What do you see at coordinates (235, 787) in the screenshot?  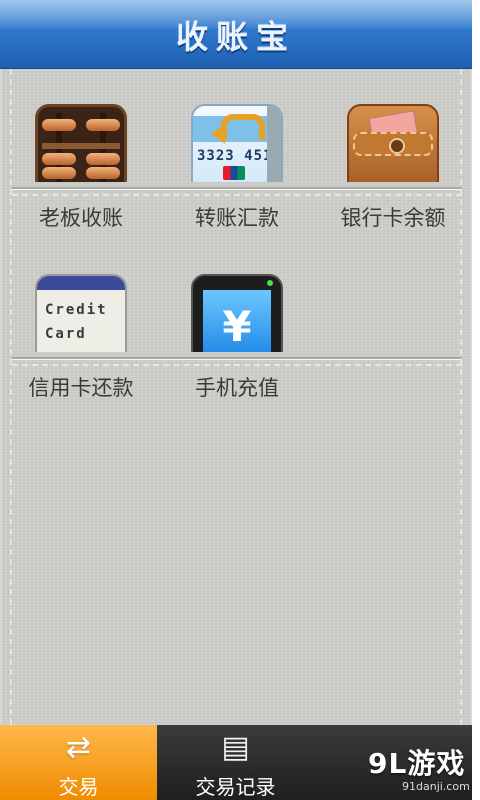 I see `tab-label: 交易记录` at bounding box center [235, 787].